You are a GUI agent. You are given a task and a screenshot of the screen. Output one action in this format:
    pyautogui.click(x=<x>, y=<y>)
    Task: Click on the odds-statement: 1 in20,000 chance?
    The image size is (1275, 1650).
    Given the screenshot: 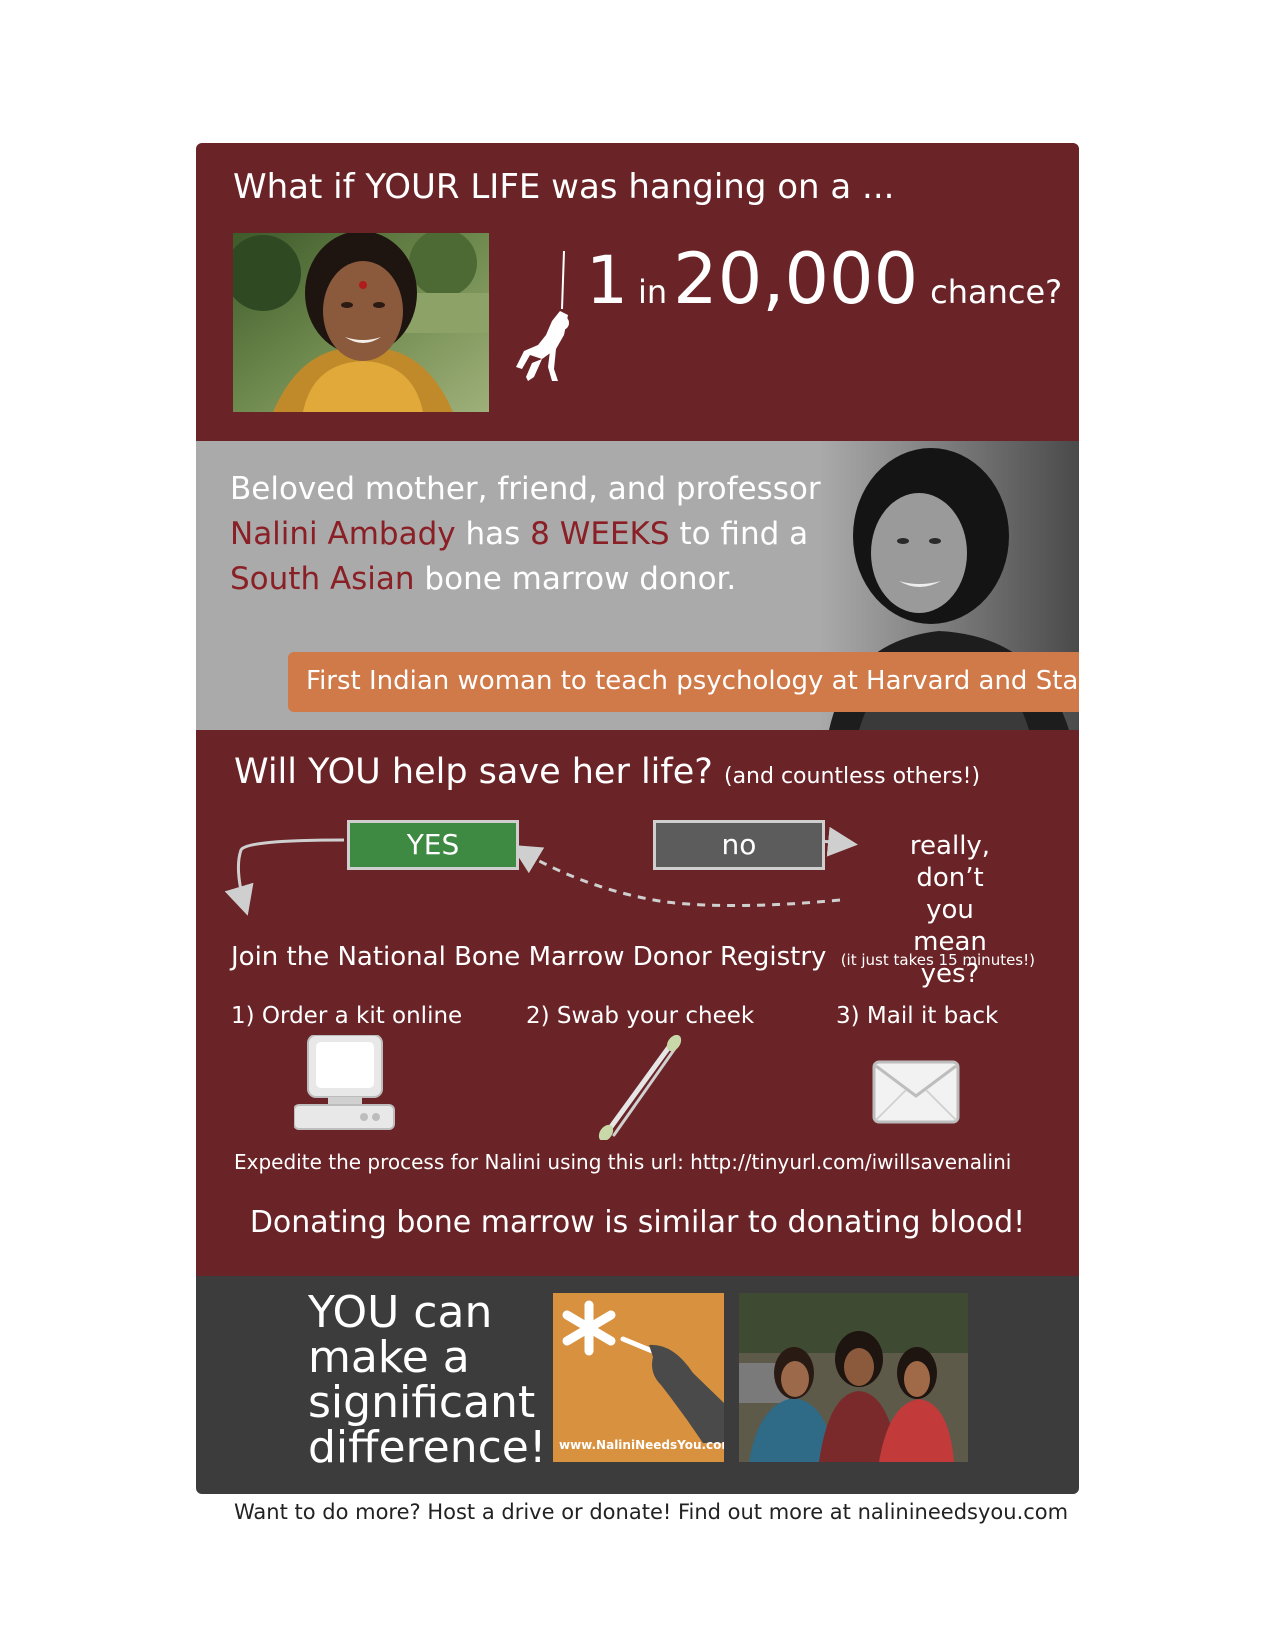 What is the action you would take?
    pyautogui.click(x=824, y=279)
    